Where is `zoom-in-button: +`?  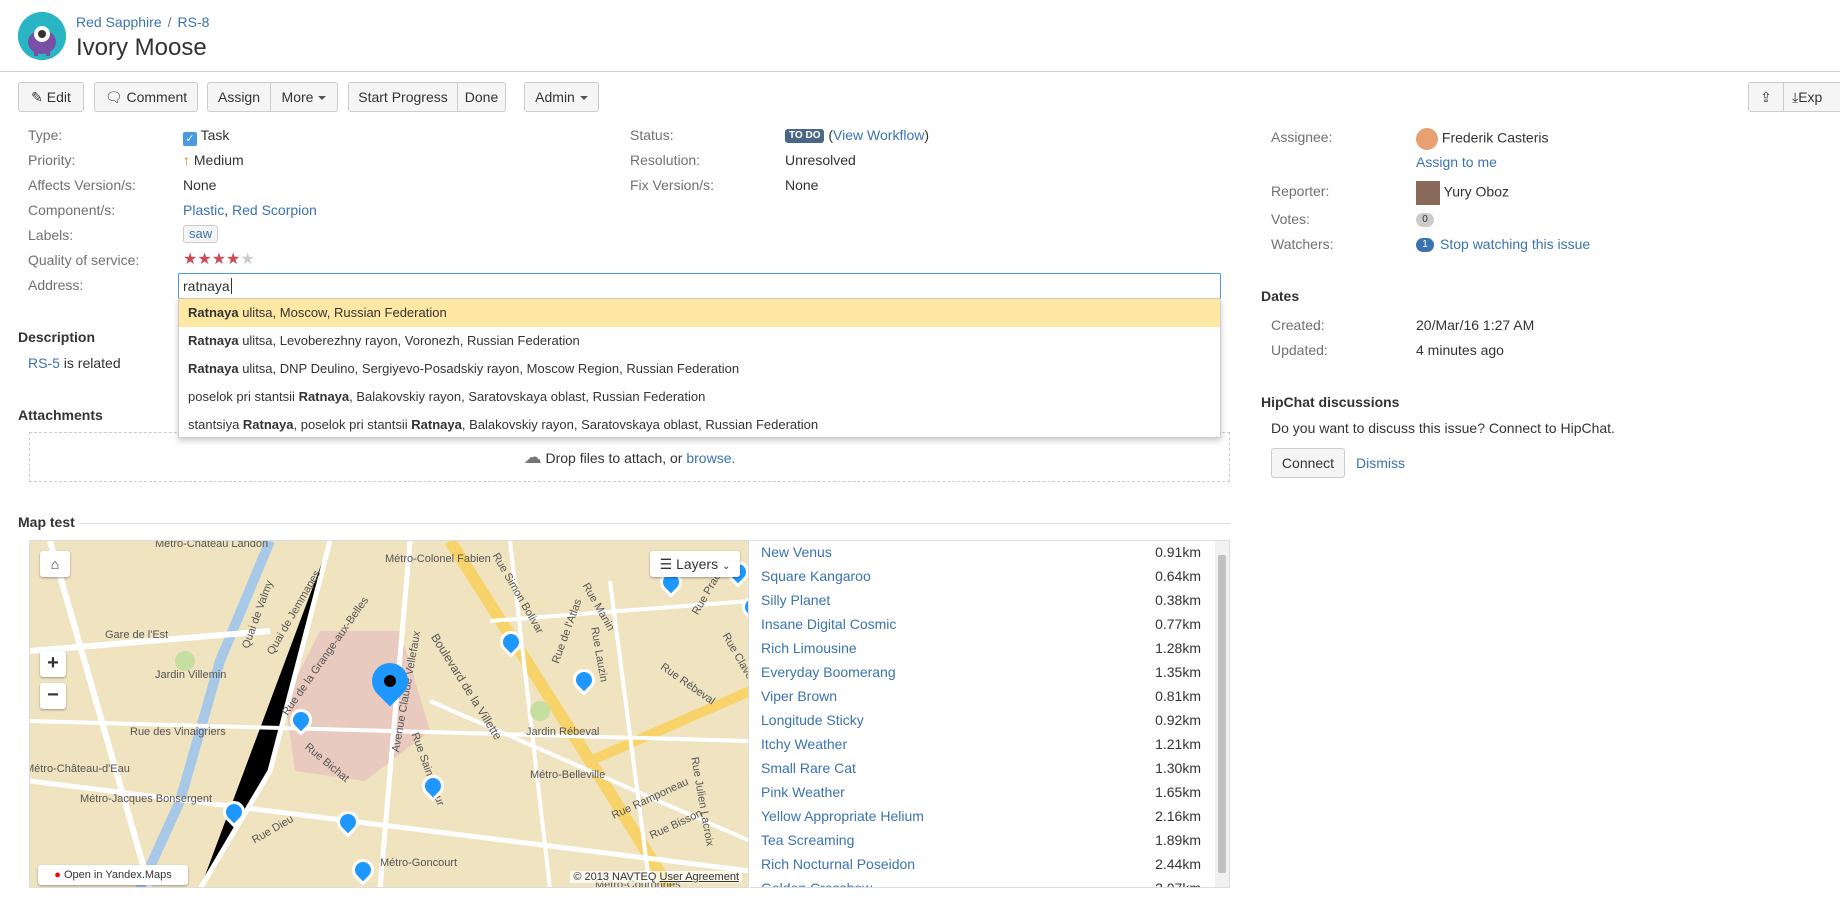 zoom-in-button: + is located at coordinates (53, 664).